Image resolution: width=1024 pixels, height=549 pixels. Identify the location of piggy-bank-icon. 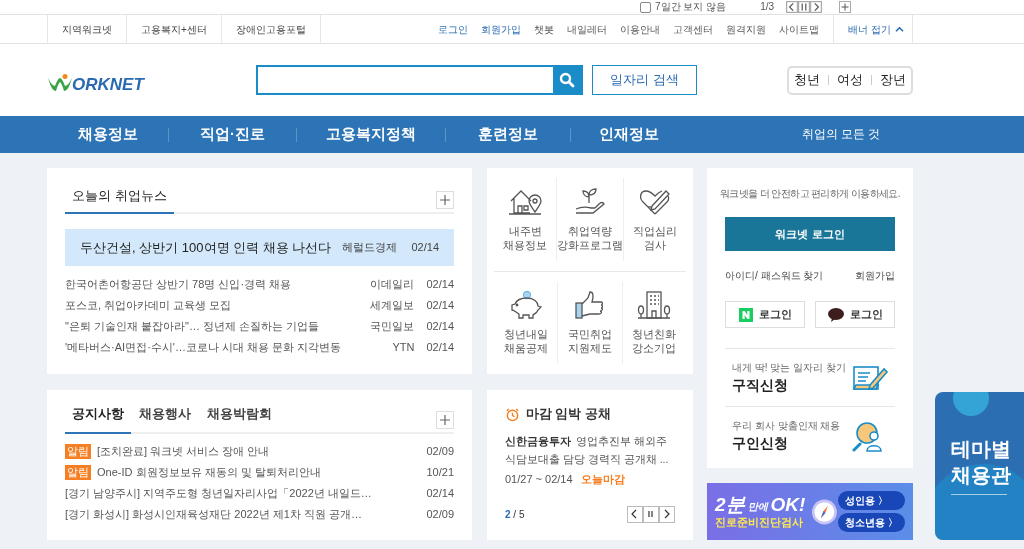
(525, 305).